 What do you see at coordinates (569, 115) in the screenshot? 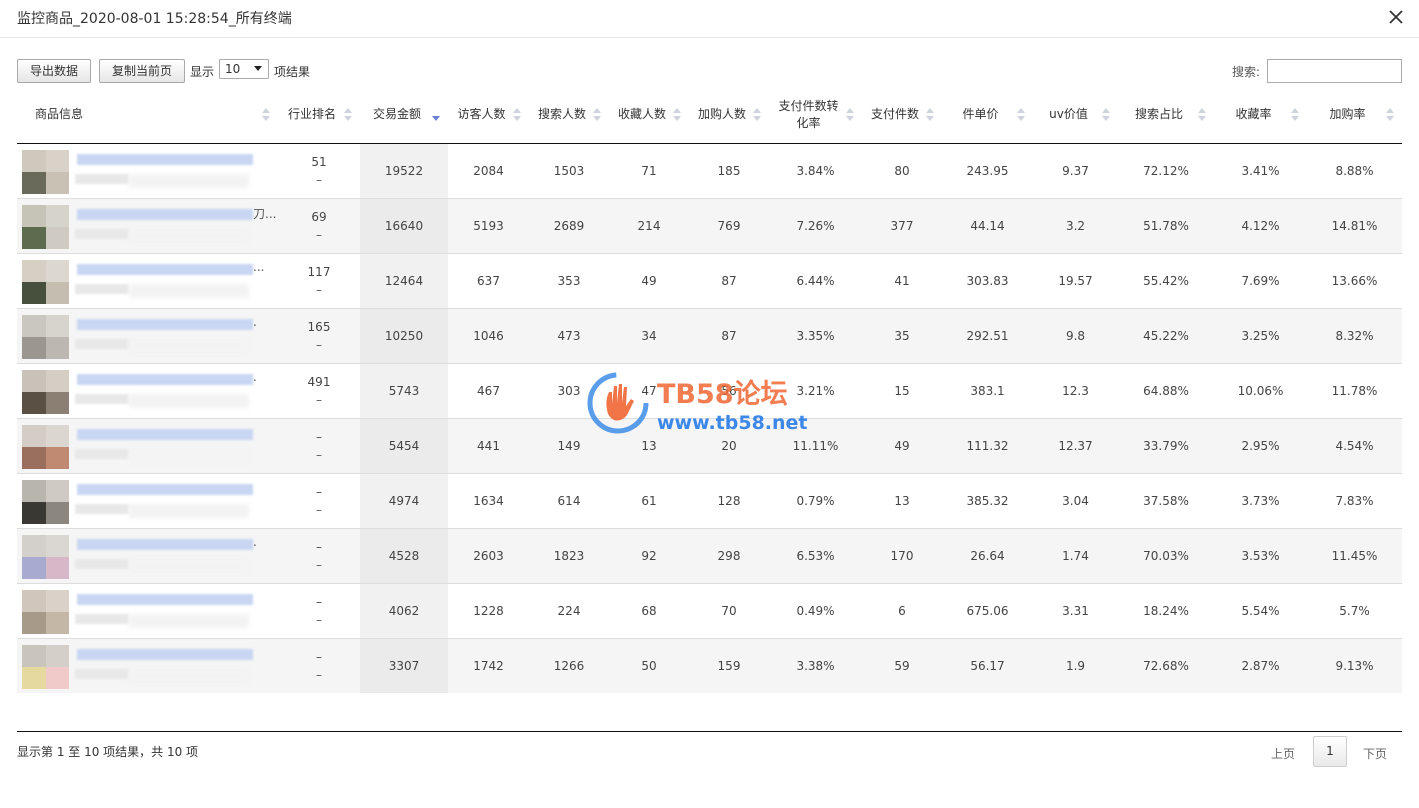
I see `column-header: 搜索人数` at bounding box center [569, 115].